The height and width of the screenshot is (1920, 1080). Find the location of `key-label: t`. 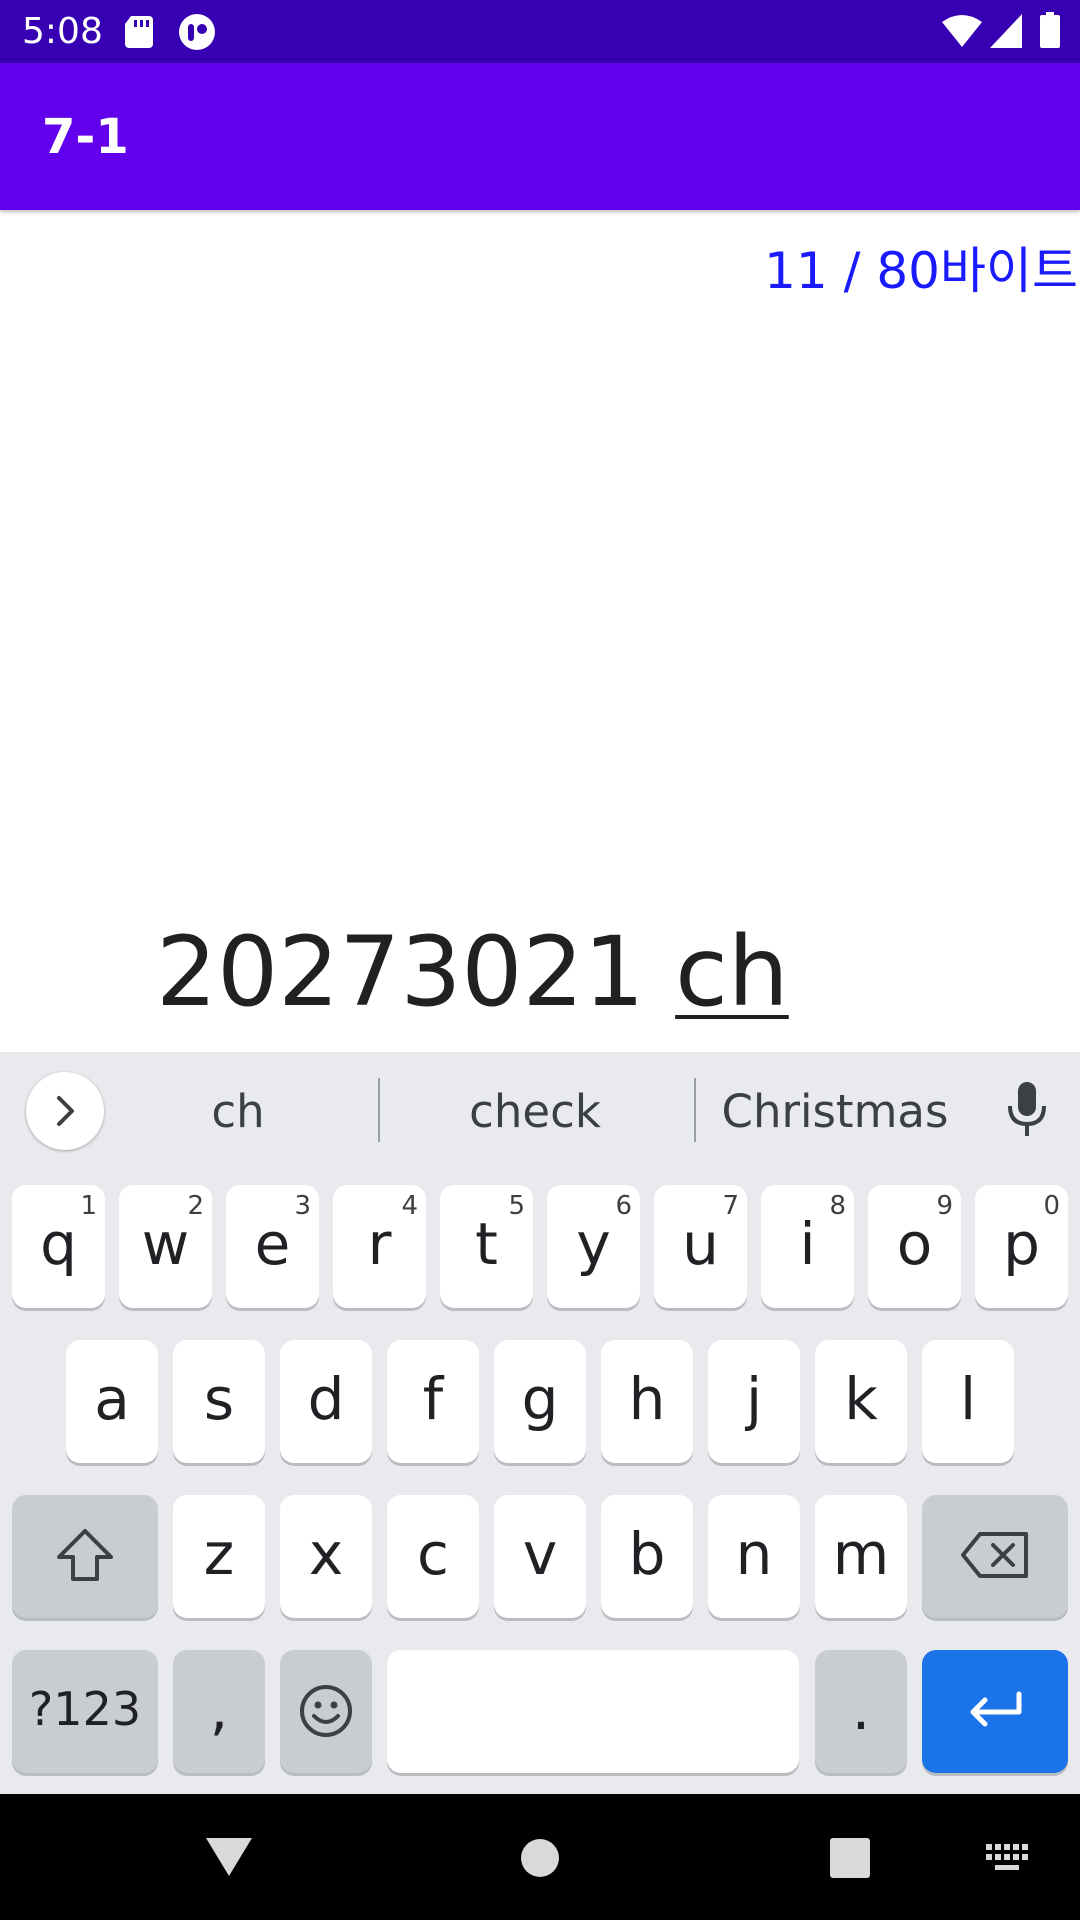

key-label: t is located at coordinates (486, 1244).